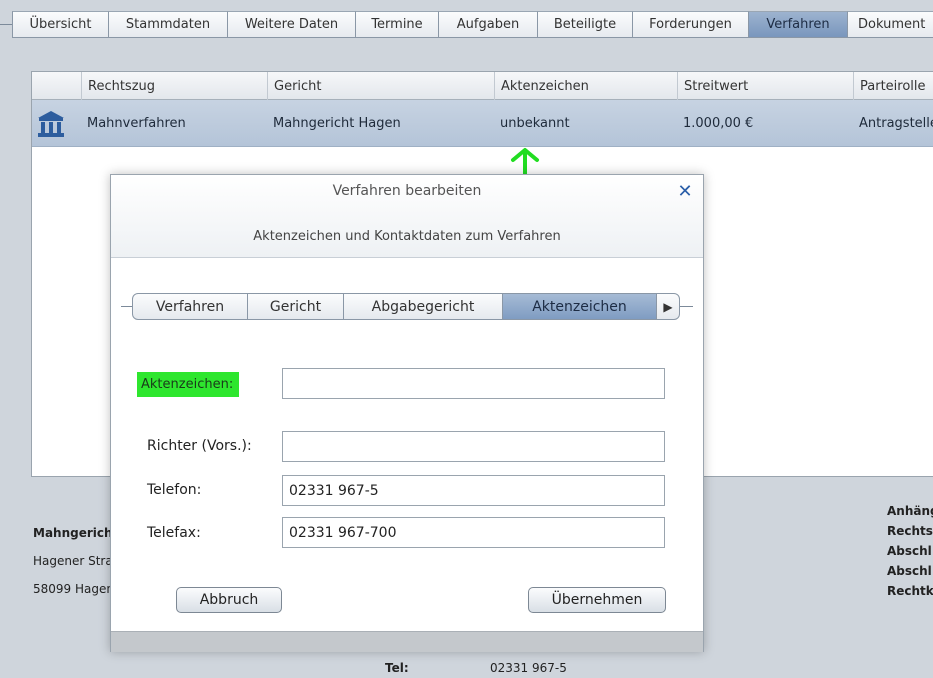 The image size is (933, 678). What do you see at coordinates (174, 533) in the screenshot?
I see `telefax-label: Telefax:` at bounding box center [174, 533].